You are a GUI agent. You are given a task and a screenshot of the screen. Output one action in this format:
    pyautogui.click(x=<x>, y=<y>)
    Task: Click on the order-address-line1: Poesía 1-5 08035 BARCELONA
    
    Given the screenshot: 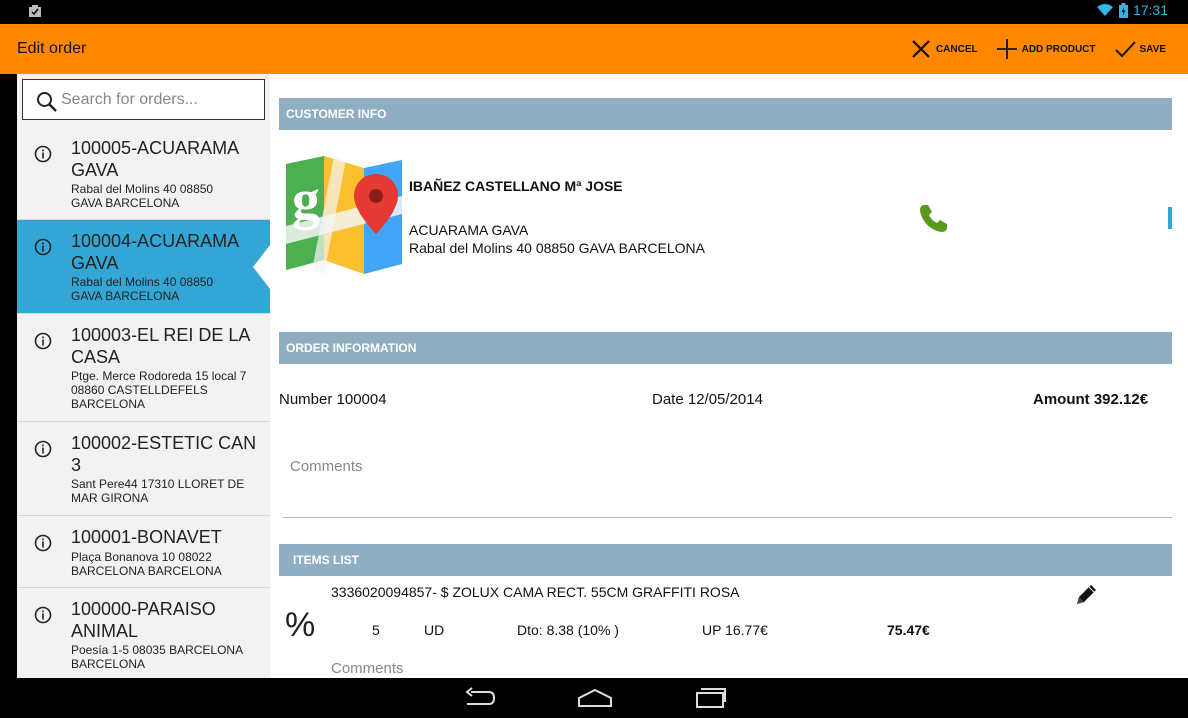 What is the action you would take?
    pyautogui.click(x=157, y=650)
    